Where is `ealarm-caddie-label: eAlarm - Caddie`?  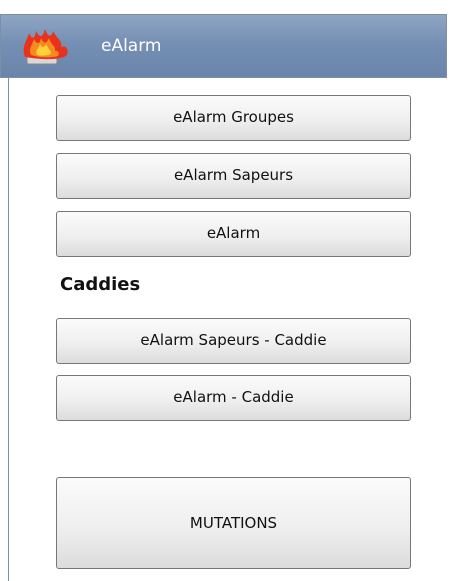
ealarm-caddie-label: eAlarm - Caddie is located at coordinates (233, 397).